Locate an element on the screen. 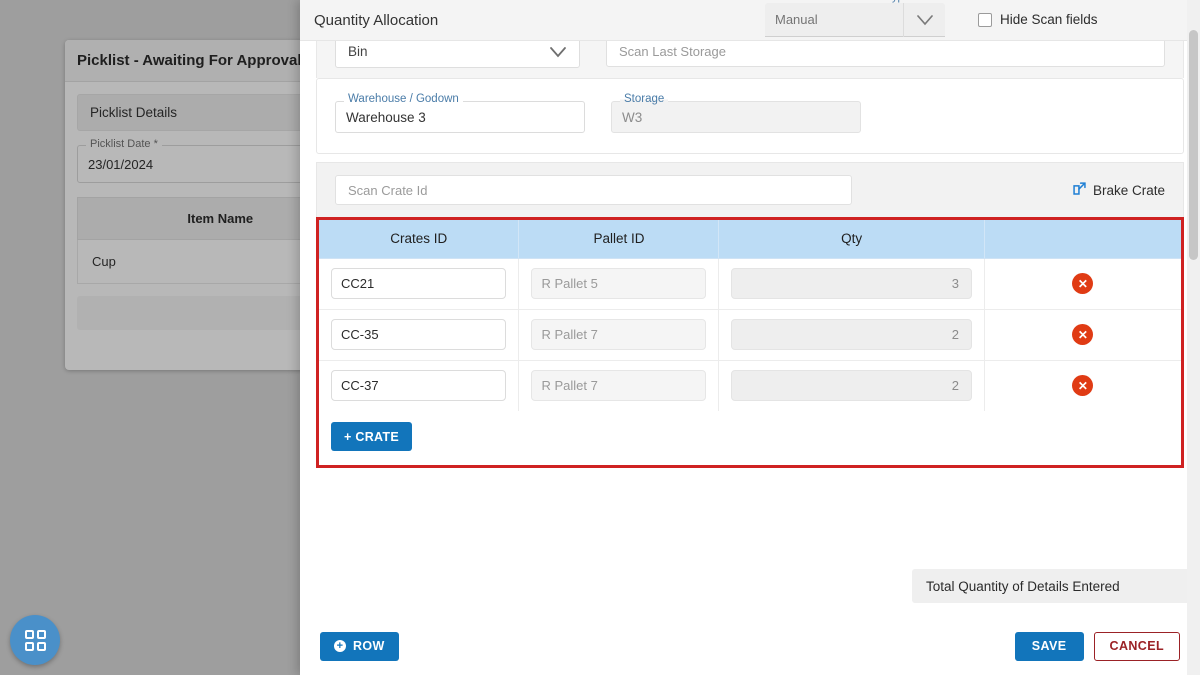  cell-crate-id: CC-35 is located at coordinates (419, 335).